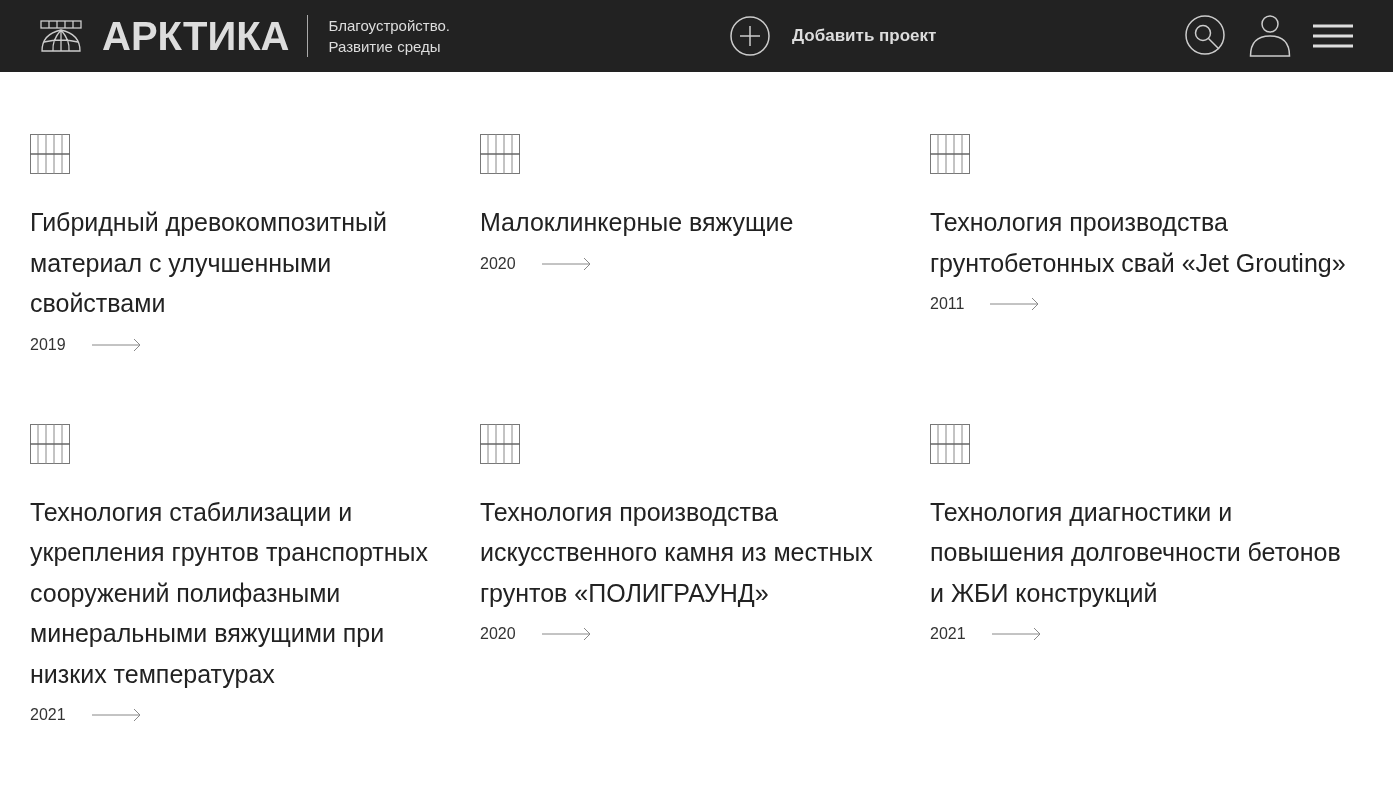 The width and height of the screenshot is (1393, 811). I want to click on user-icon, so click(1270, 36).